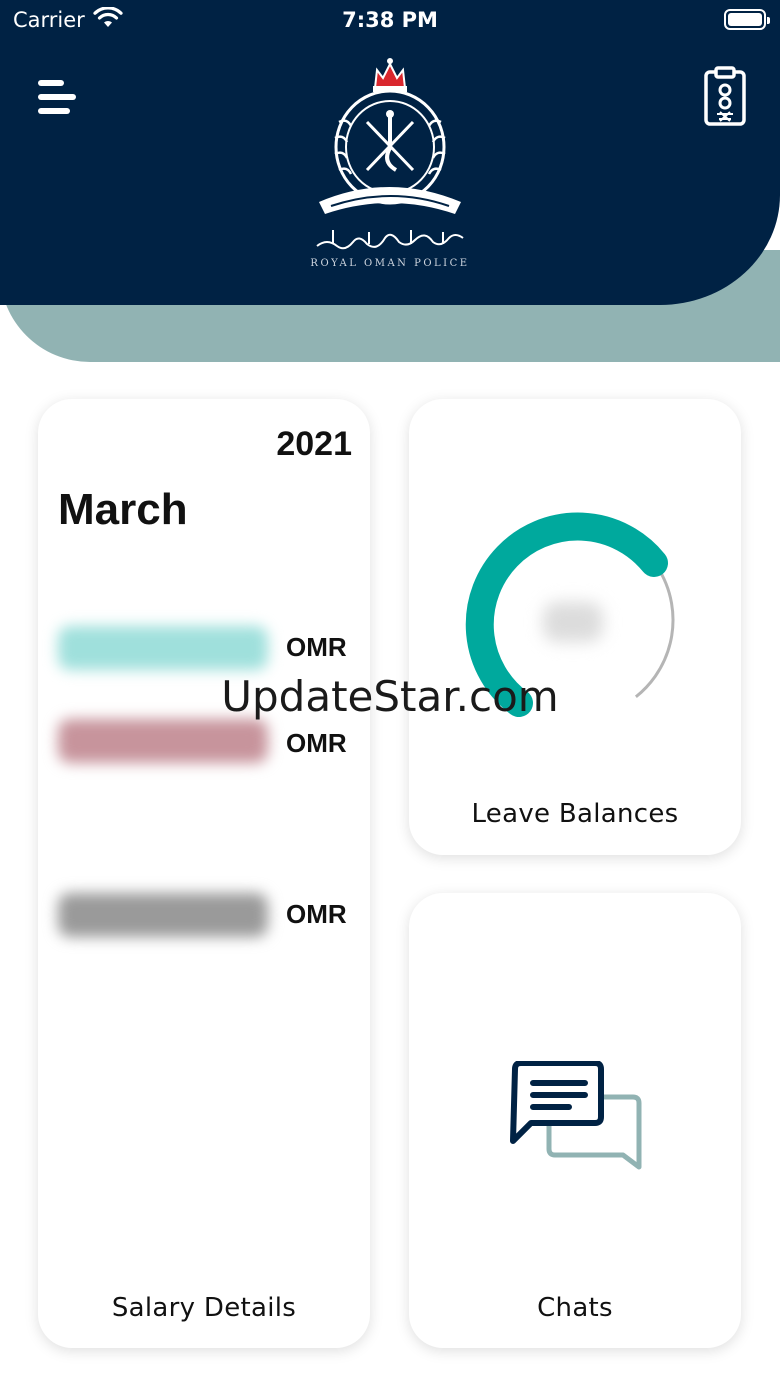 Image resolution: width=780 pixels, height=1387 pixels. What do you see at coordinates (575, 1308) in the screenshot?
I see `chats-label: Chats` at bounding box center [575, 1308].